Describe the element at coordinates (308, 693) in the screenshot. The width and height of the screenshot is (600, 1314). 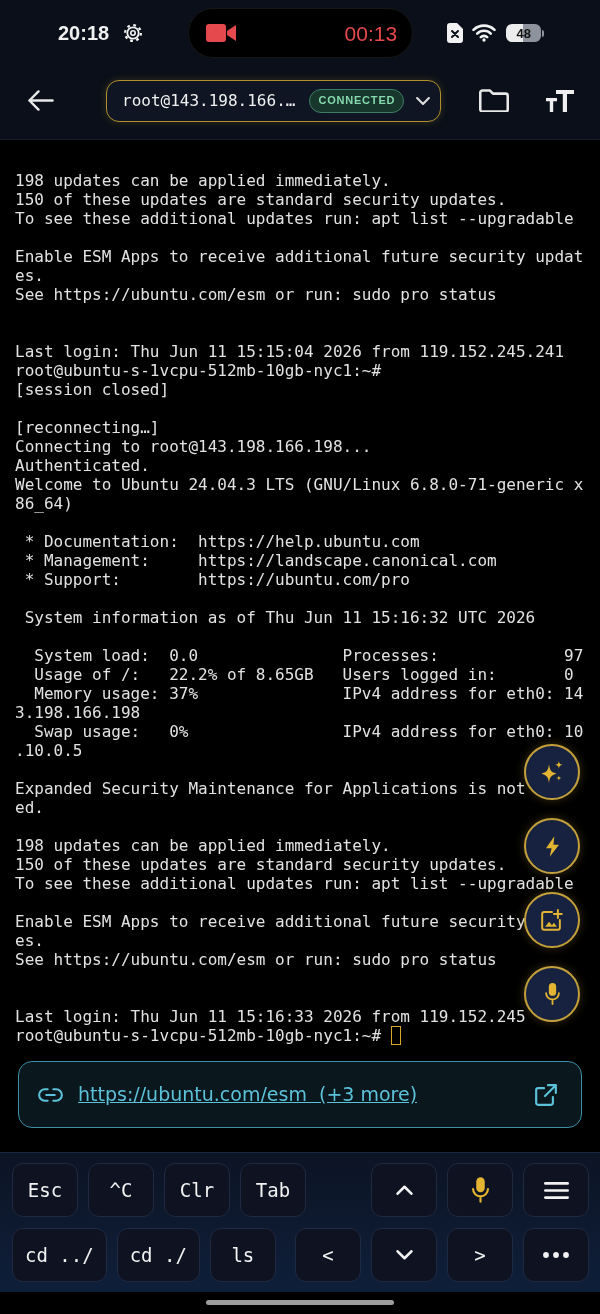
I see `terminal-line: Memory usage: 37% IPv4 address for eth0: 14` at that location.